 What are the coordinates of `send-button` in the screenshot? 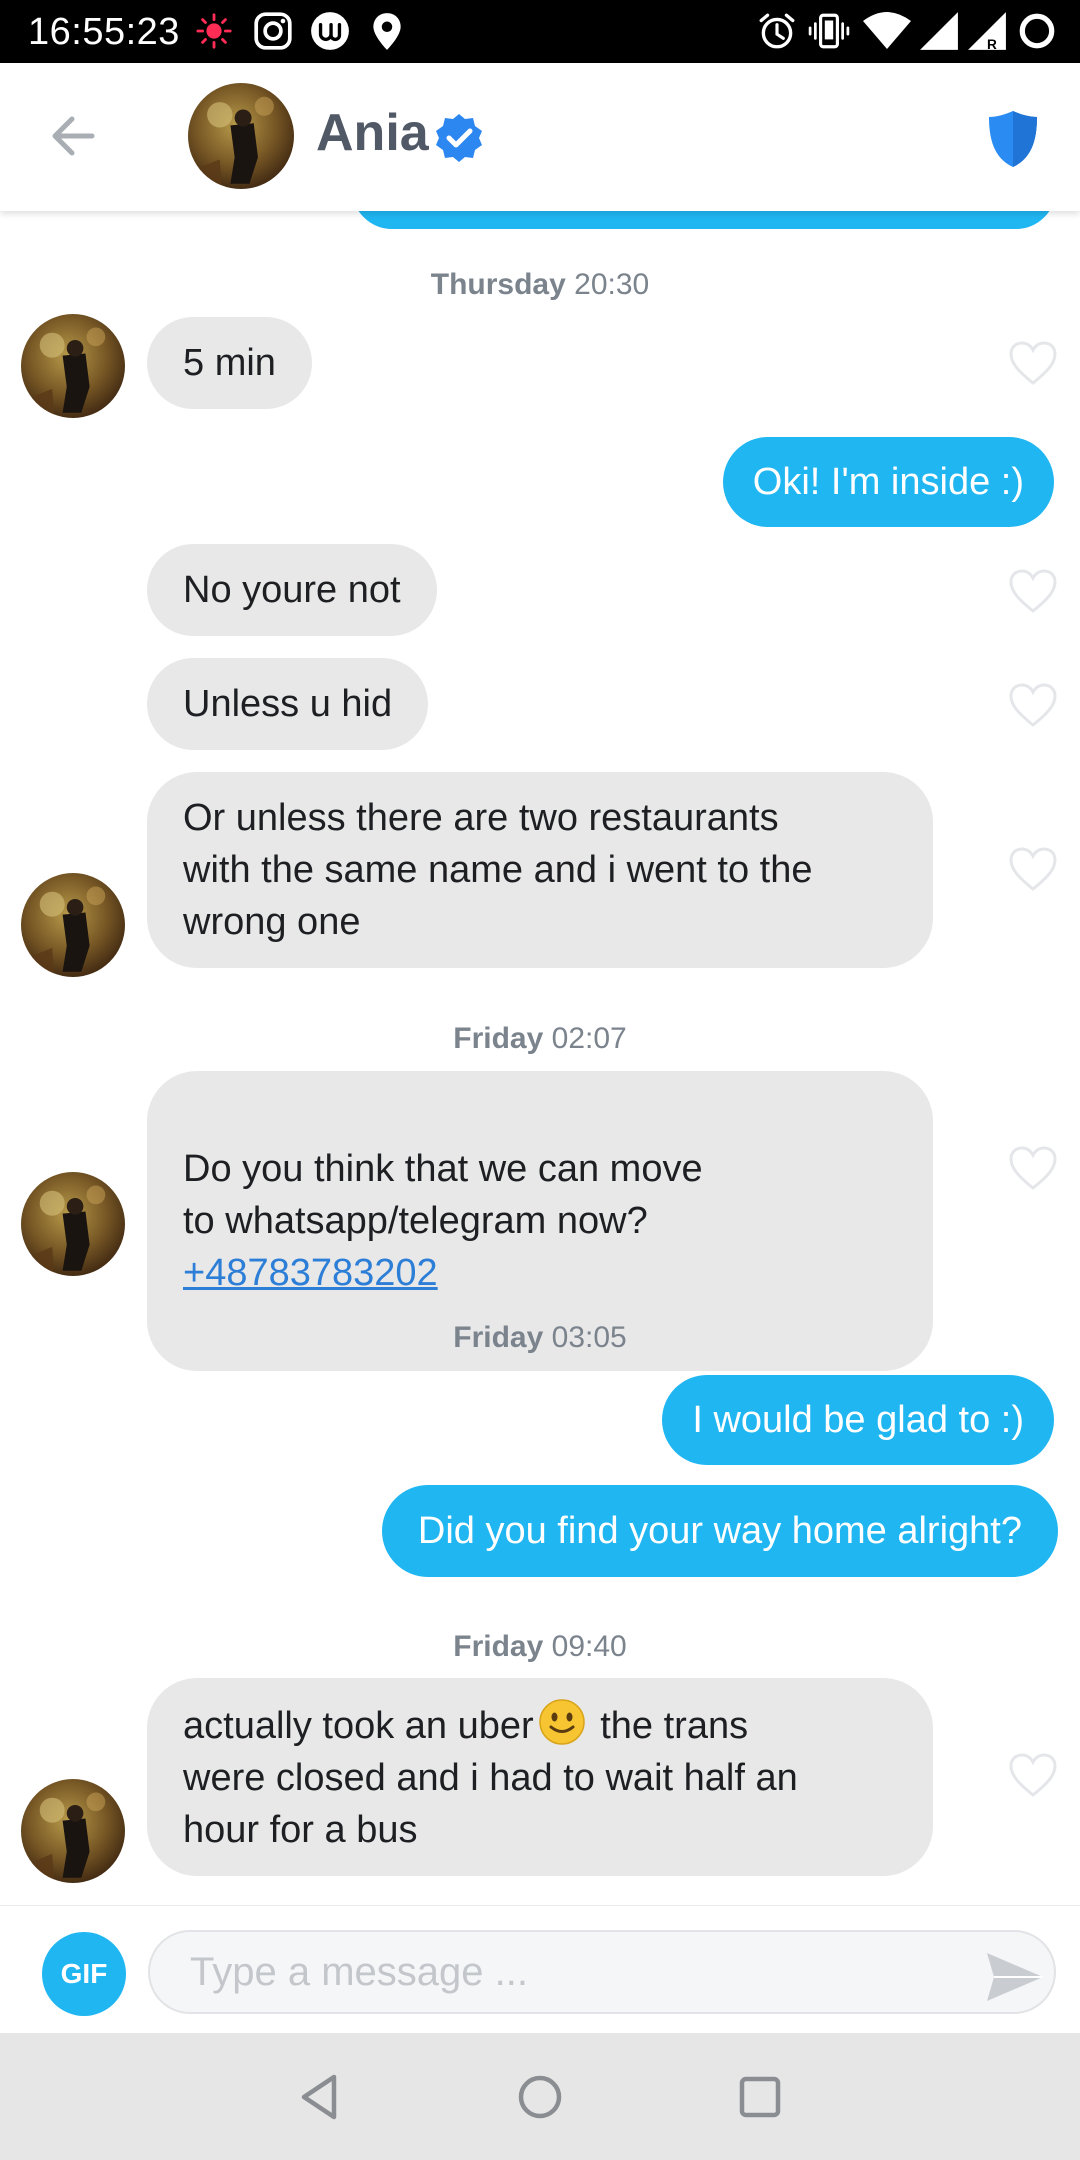 It's located at (1015, 1977).